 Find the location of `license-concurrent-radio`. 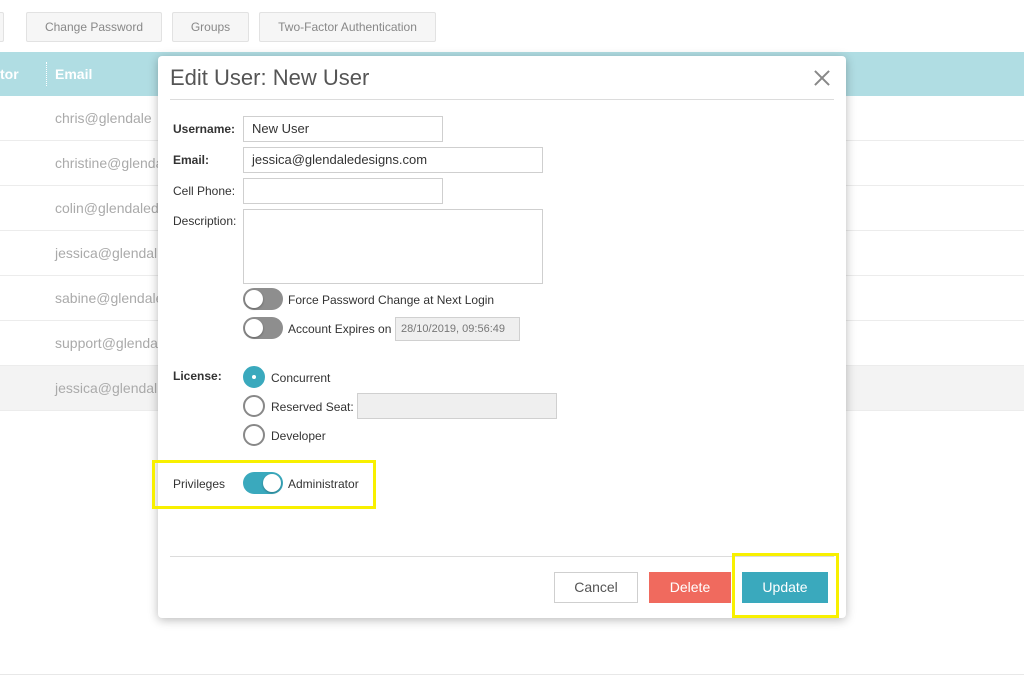

license-concurrent-radio is located at coordinates (254, 377).